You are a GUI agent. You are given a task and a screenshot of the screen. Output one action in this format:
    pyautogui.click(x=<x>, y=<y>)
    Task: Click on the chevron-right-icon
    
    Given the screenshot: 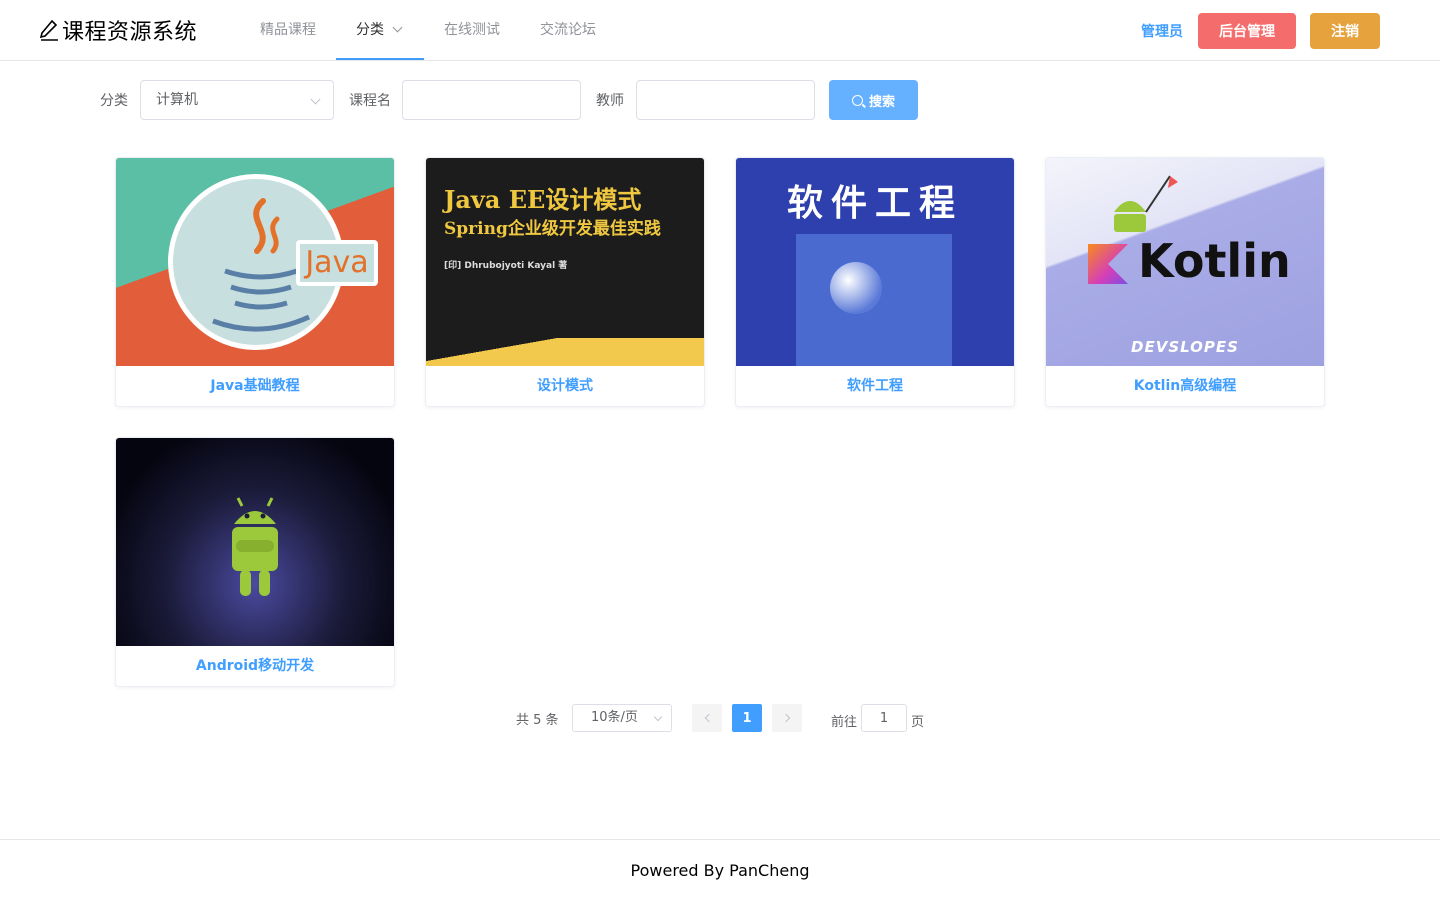 What is the action you would take?
    pyautogui.click(x=785, y=718)
    